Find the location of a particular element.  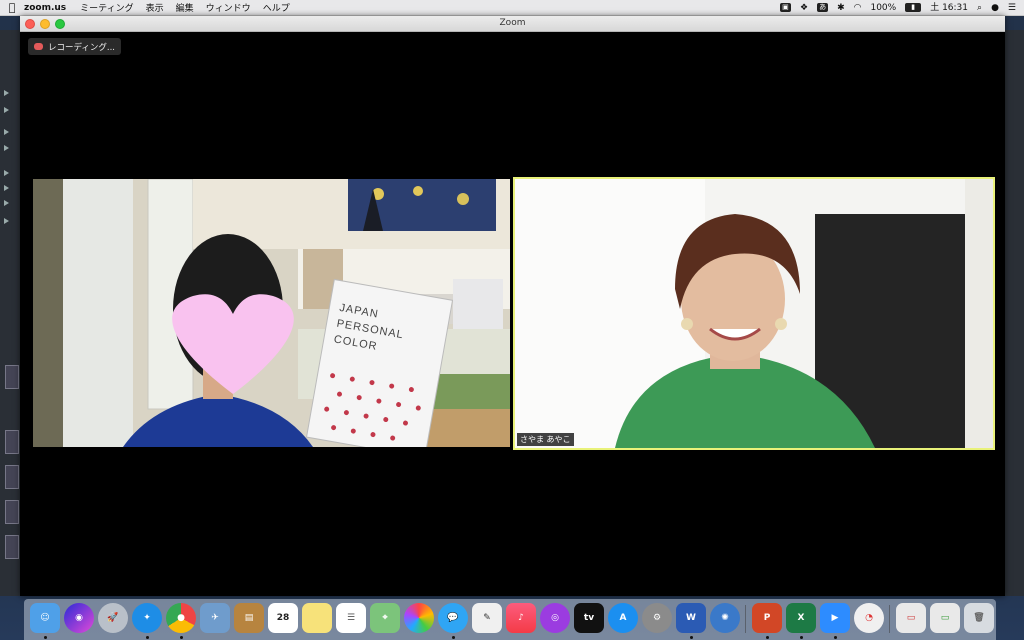

menu-app-name: zoom.us is located at coordinates (45, 8).